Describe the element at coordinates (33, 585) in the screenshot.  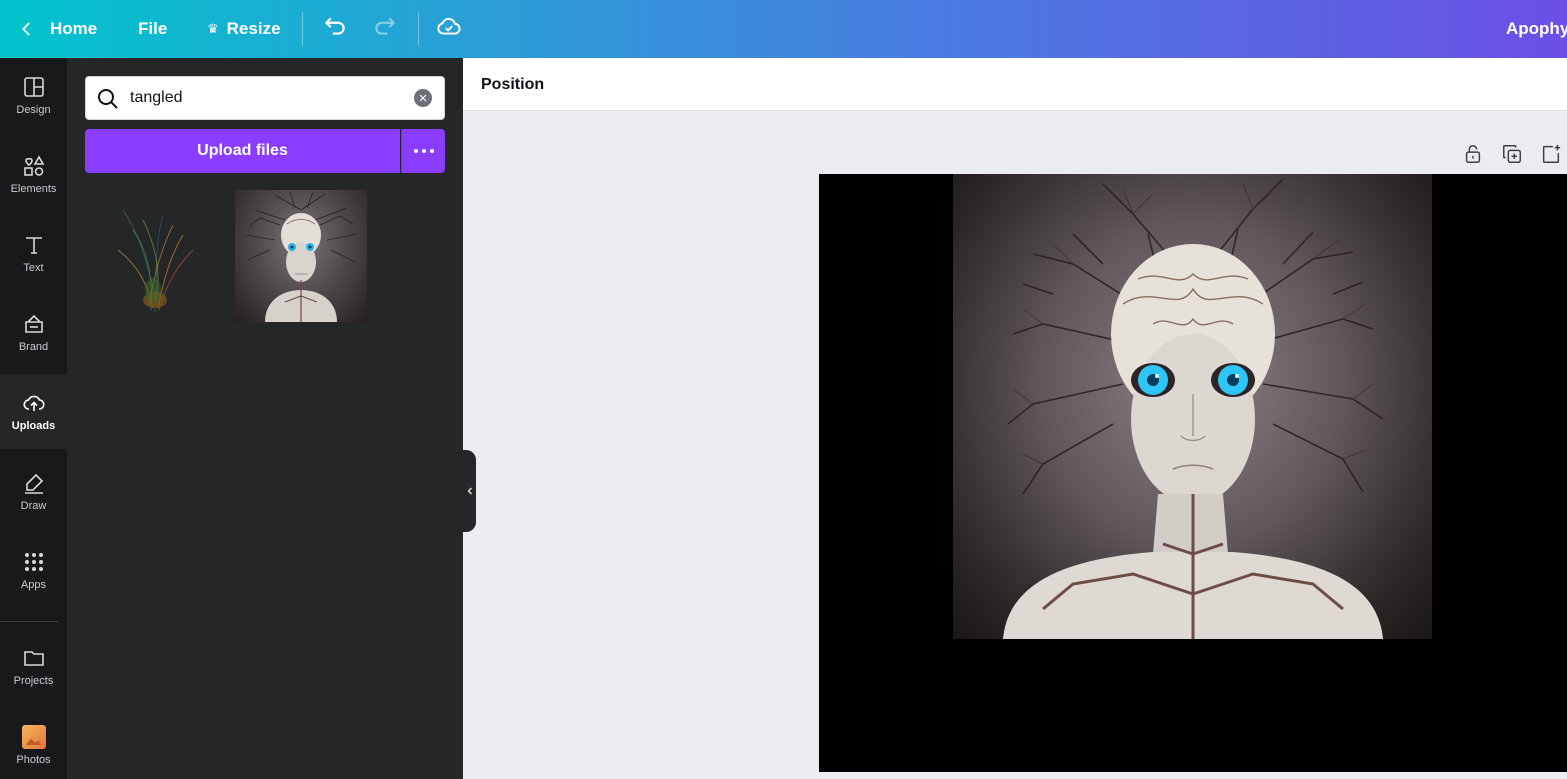
I see `rail-item-label: Apps` at that location.